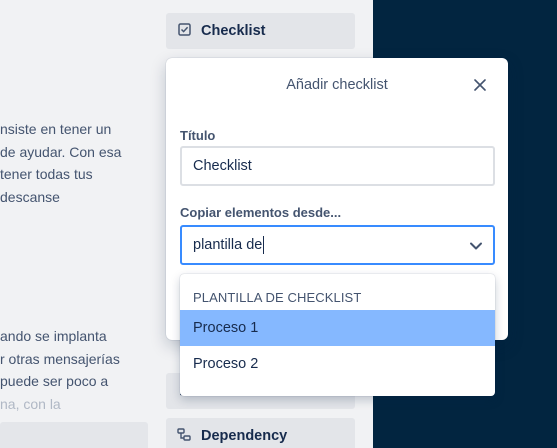  What do you see at coordinates (233, 31) in the screenshot?
I see `checklist-button-label: Checklist` at bounding box center [233, 31].